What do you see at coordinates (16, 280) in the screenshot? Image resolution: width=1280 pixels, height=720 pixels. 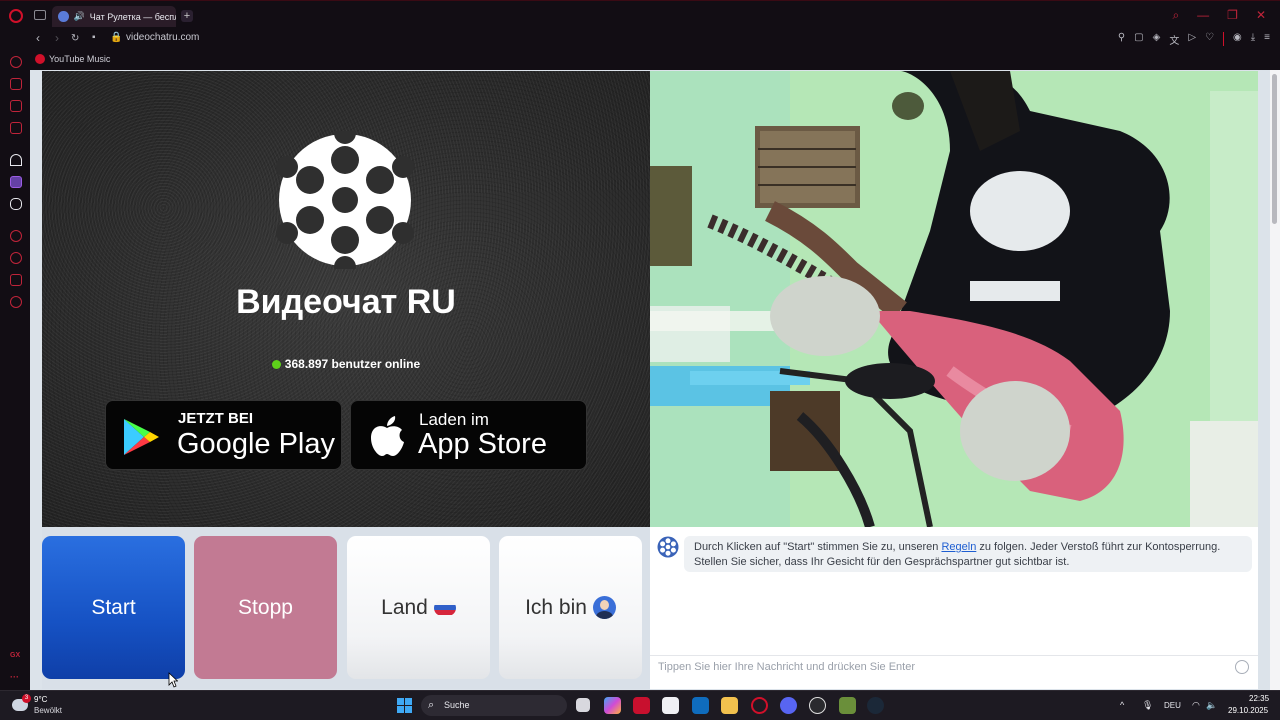 I see `extensions-icon` at bounding box center [16, 280].